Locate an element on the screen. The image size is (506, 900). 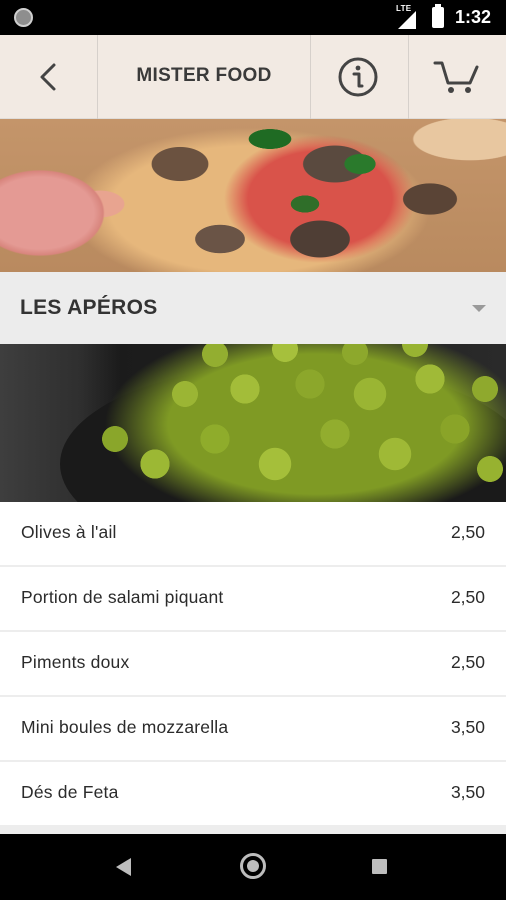
chevron-down-icon is located at coordinates (479, 308).